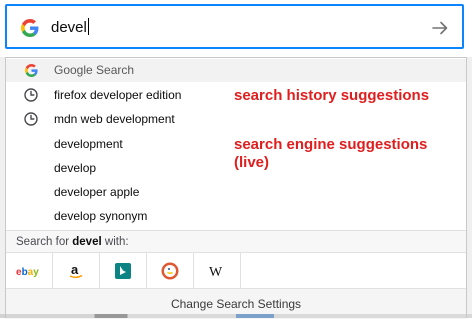 The image size is (472, 319). I want to click on suggestion-item-label: developer apple, so click(97, 192).